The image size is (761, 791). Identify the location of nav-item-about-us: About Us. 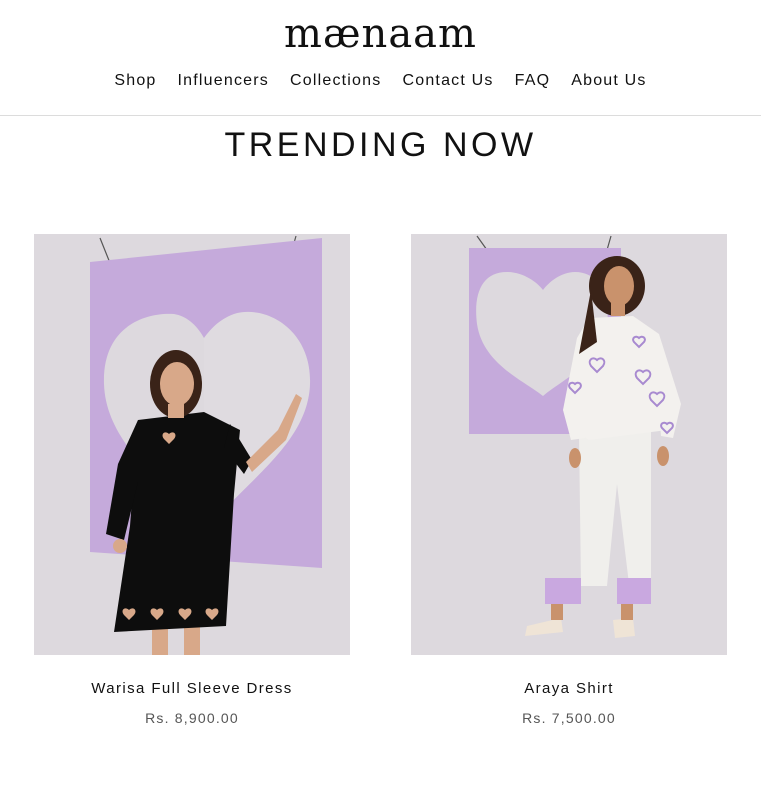
(608, 81).